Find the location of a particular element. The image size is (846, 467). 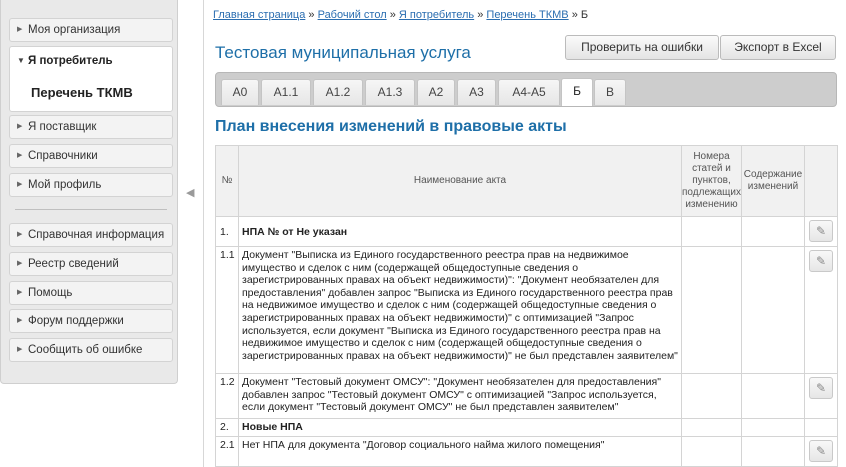

sidebar-item-label: Реестр сведений is located at coordinates (73, 264).